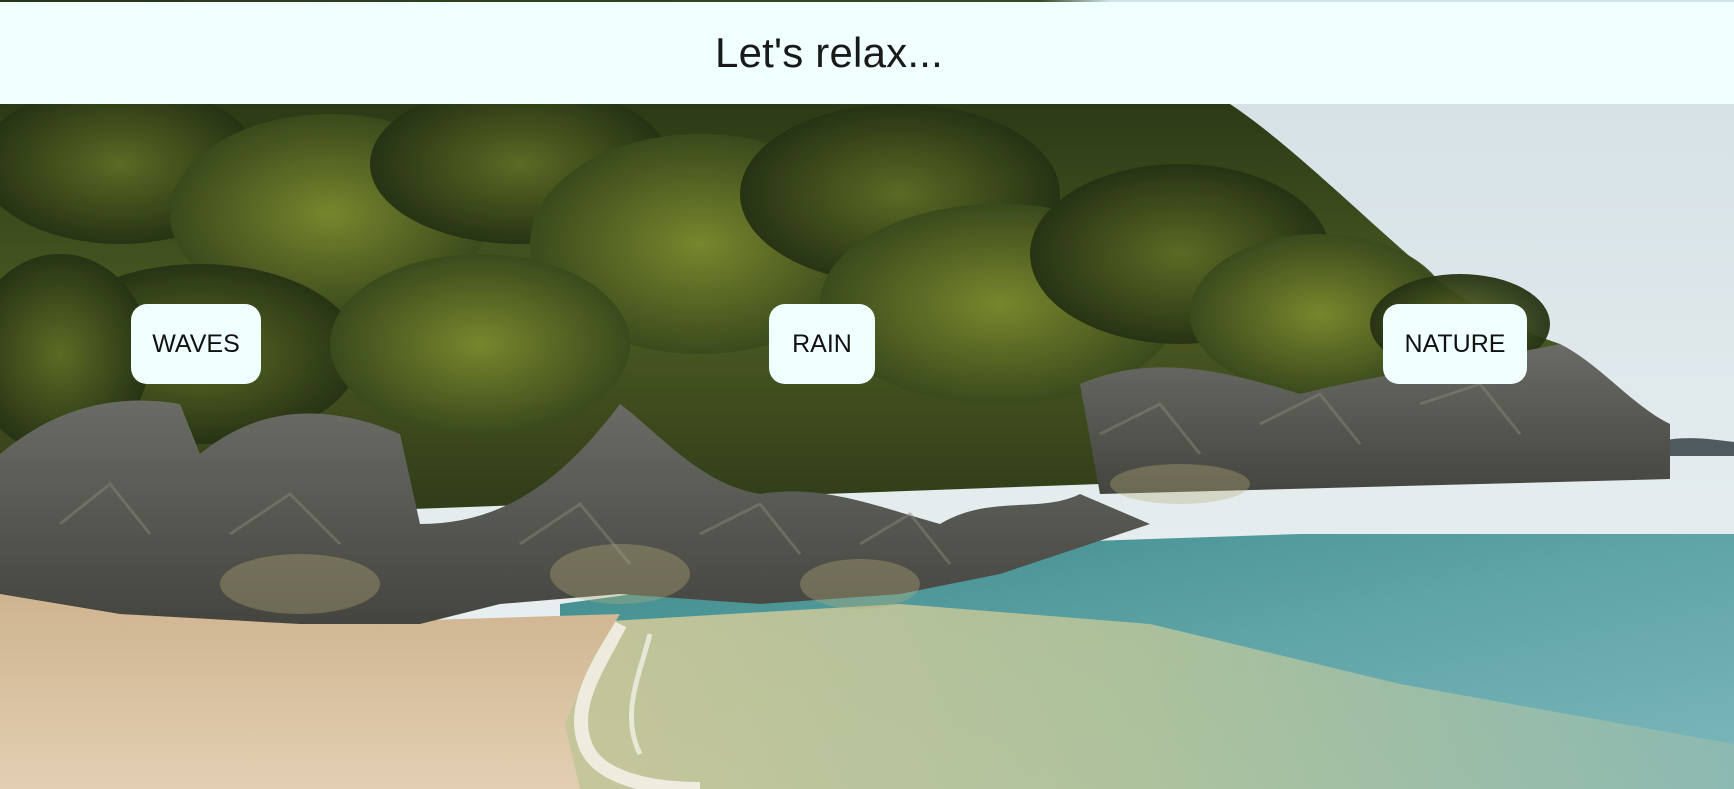  I want to click on nature-sound-button: NATURE, so click(1455, 344).